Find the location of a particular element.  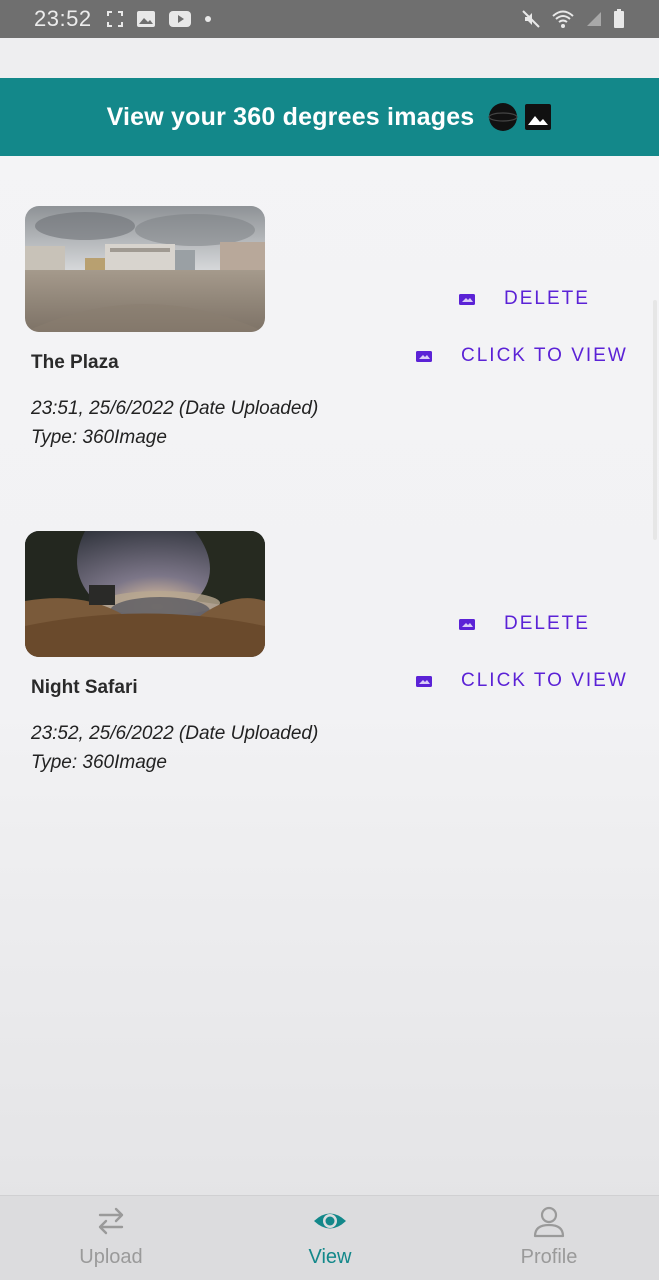

person-icon is located at coordinates (549, 1222).